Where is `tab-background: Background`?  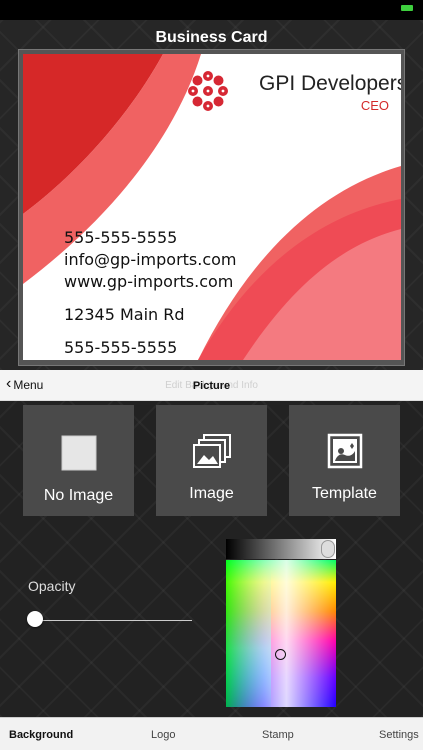 tab-background: Background is located at coordinates (41, 735).